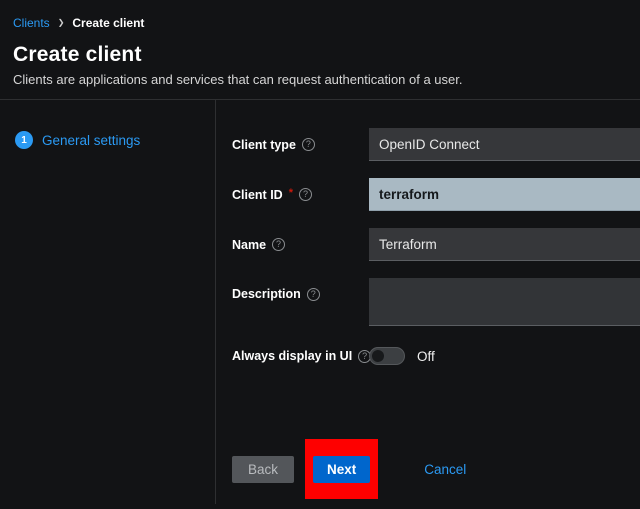 This screenshot has width=640, height=509. I want to click on client-id-label-group: Client ID * ?, so click(300, 194).